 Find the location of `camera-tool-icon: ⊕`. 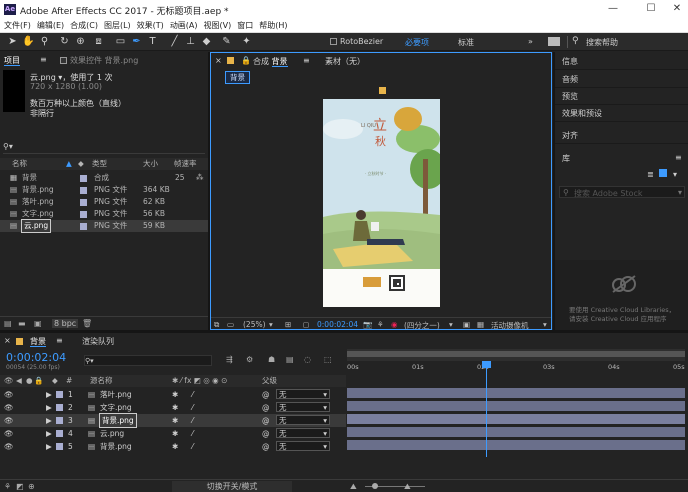

camera-tool-icon: ⊕ is located at coordinates (80, 41).